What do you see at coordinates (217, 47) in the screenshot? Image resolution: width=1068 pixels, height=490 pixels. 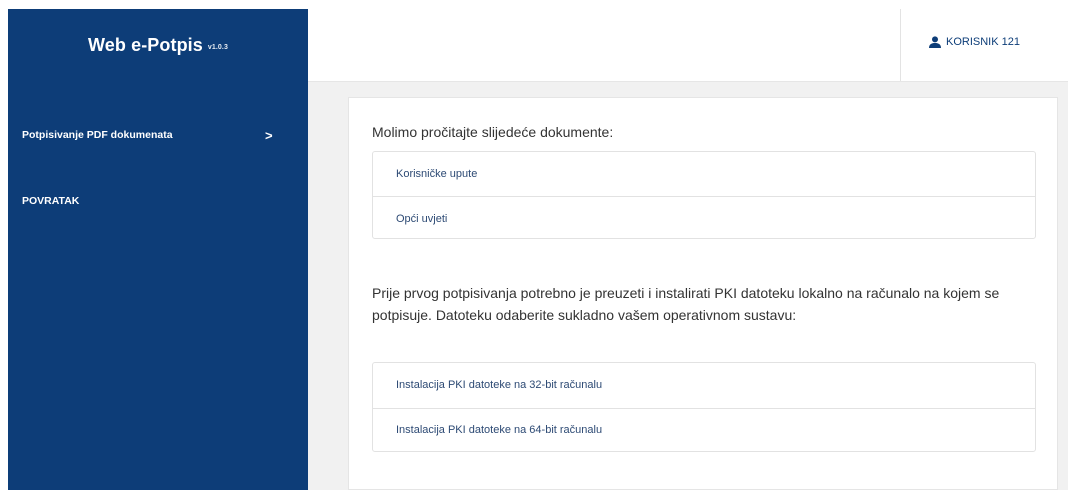 I see `brand-version: v1.0.3` at bounding box center [217, 47].